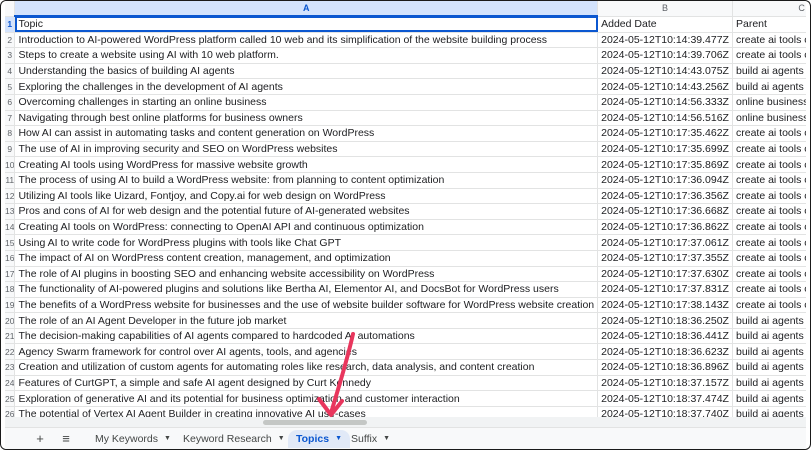 The image size is (811, 450). I want to click on header-cell-parent: Parent, so click(769, 24).